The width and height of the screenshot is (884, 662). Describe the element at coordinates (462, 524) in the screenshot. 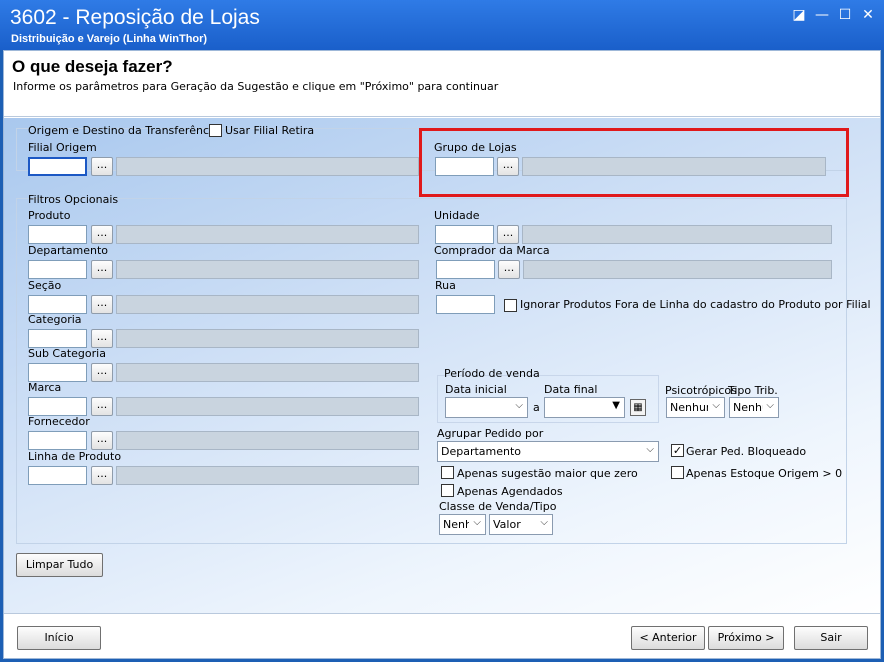

I see `classe-venda-select: Nenhum ⌵` at that location.